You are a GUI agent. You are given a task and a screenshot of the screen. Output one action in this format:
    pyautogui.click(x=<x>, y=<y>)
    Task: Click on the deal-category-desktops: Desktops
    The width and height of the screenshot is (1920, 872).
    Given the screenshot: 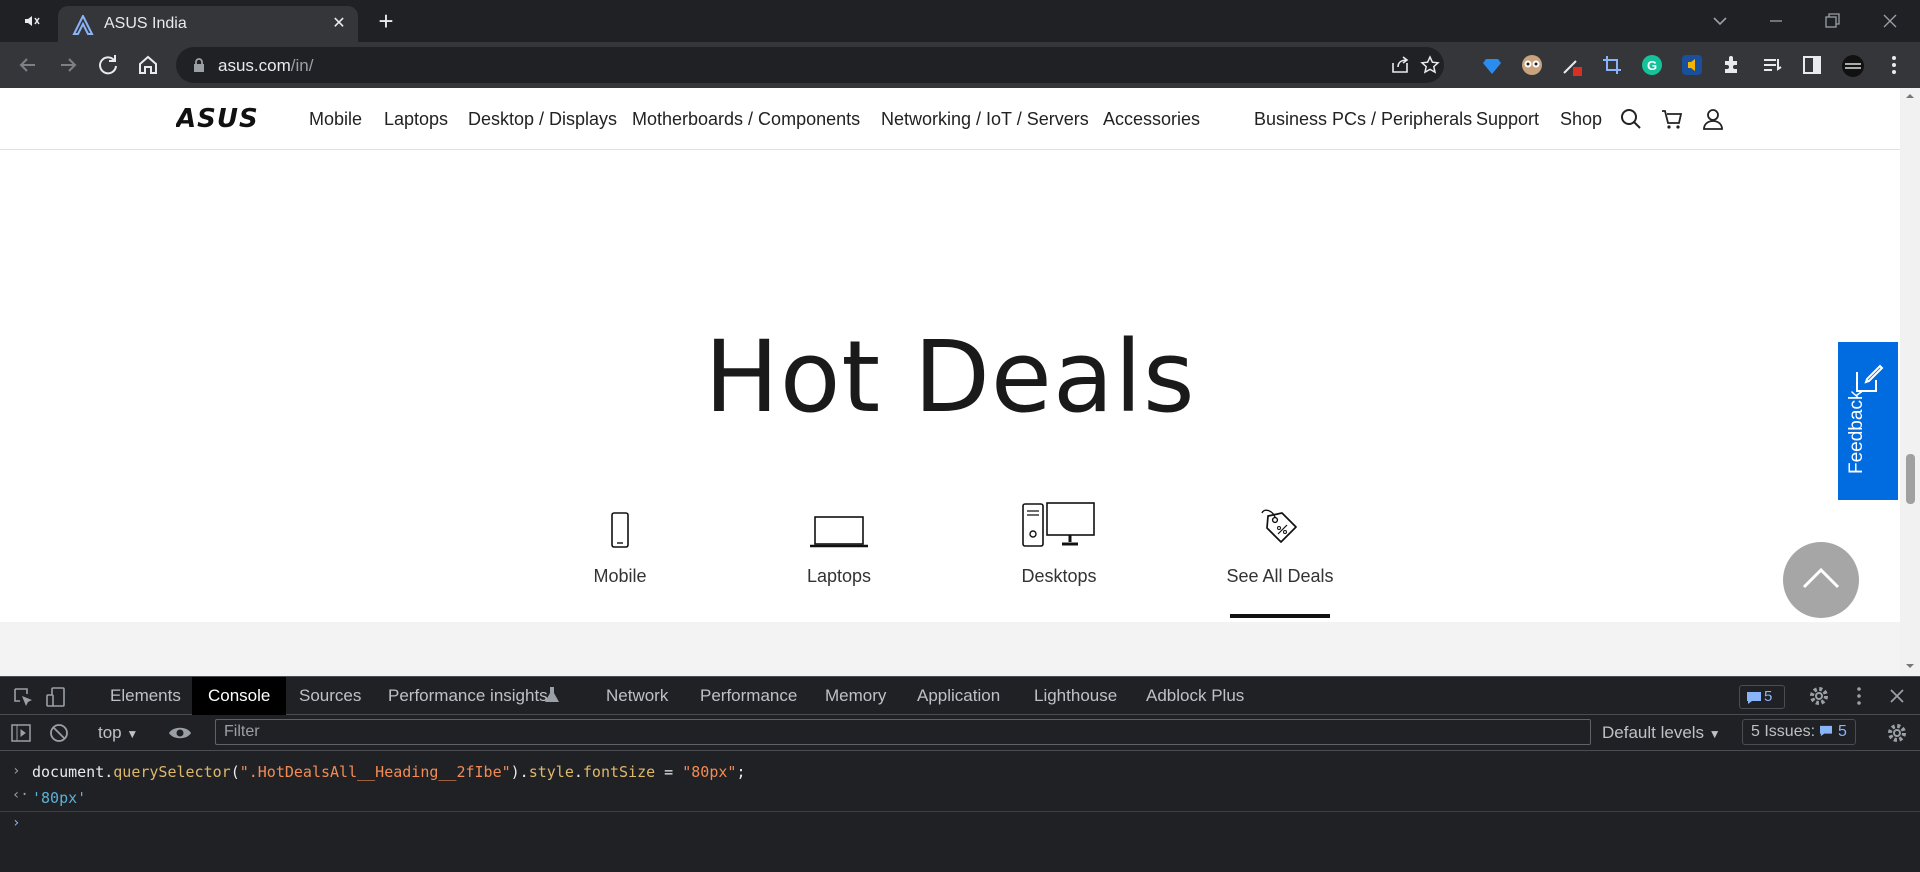 What is the action you would take?
    pyautogui.click(x=1059, y=541)
    